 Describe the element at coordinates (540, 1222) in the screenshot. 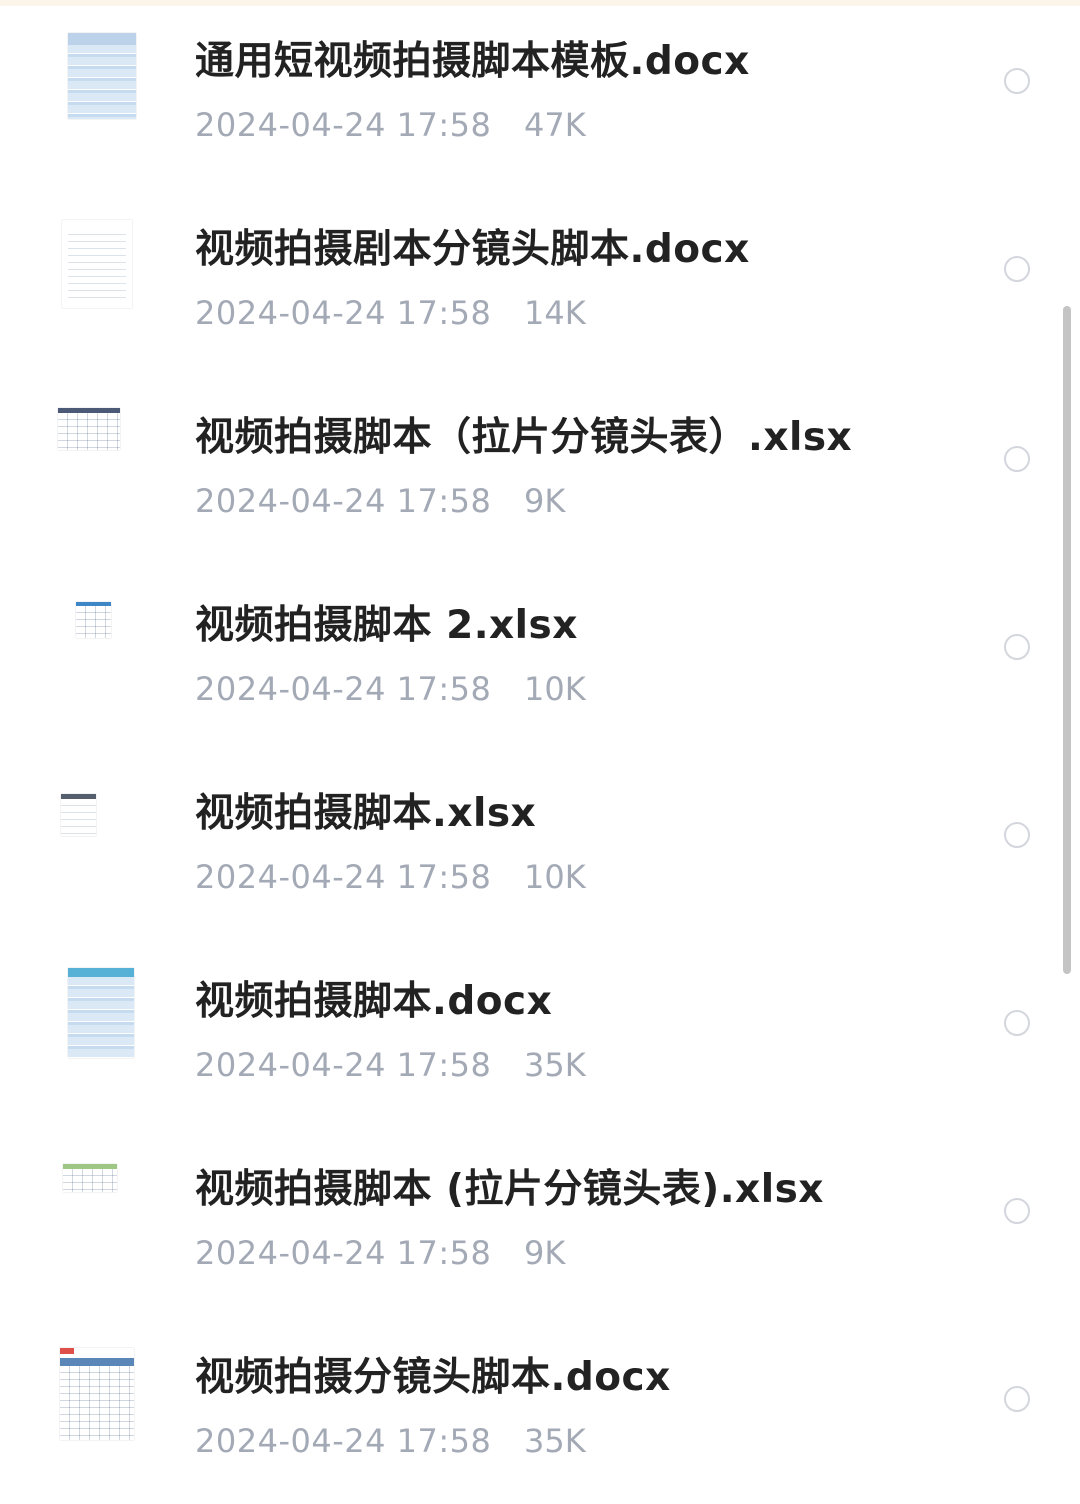

I see `file-row: 视频拍摄脚本 (拉片分镜头表).xlsx 2024-04-24 17:58 9K` at that location.